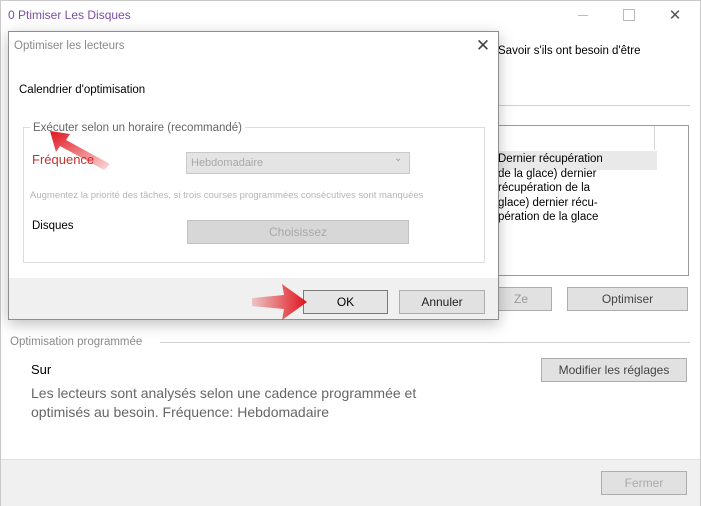  I want to click on maximize-button, so click(629, 15).